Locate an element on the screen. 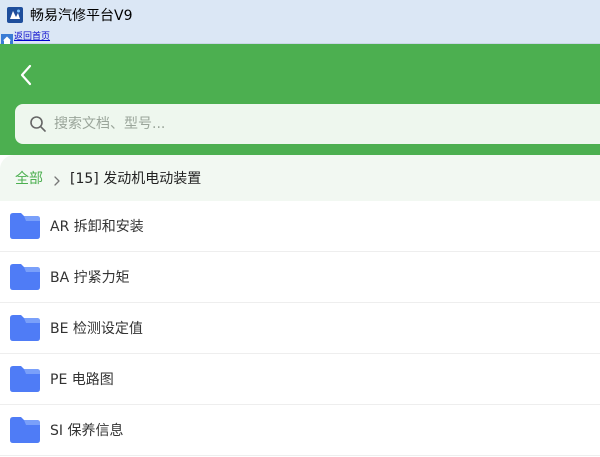 This screenshot has height=457, width=600. search-input is located at coordinates (304, 124).